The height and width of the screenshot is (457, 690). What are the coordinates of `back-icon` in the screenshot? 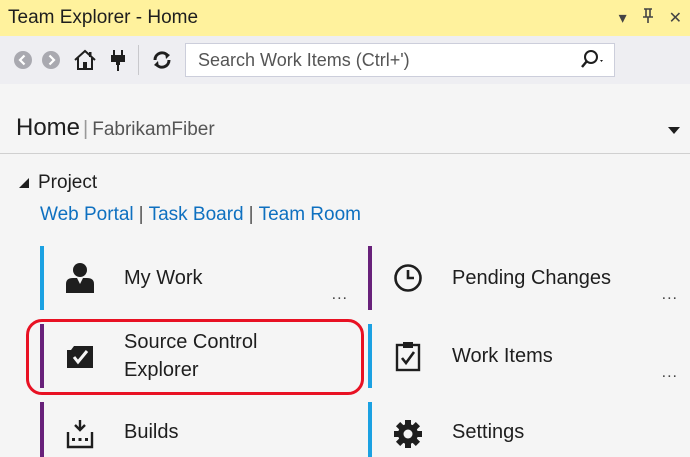 It's located at (23, 60).